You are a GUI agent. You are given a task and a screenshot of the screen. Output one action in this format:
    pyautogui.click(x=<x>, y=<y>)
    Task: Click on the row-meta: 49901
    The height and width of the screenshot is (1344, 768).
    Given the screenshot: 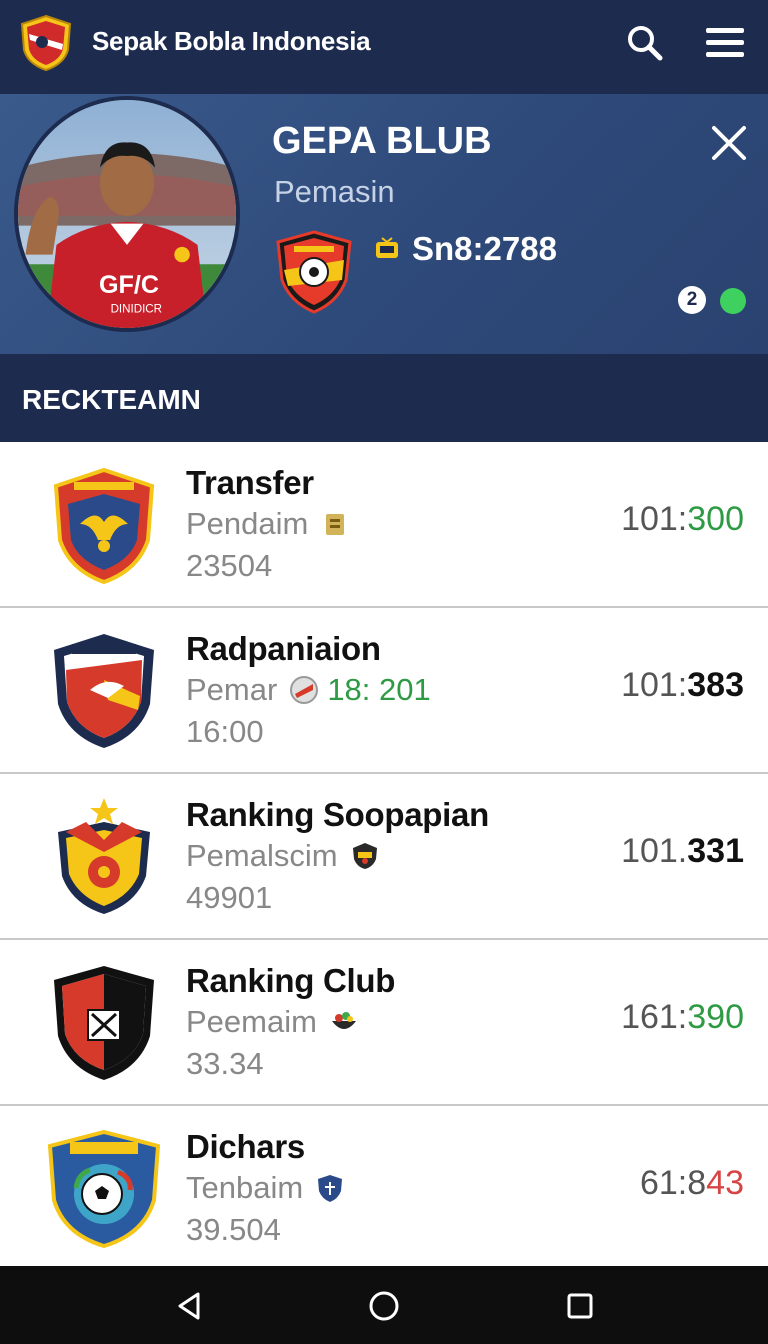 What is the action you would take?
    pyautogui.click(x=229, y=897)
    